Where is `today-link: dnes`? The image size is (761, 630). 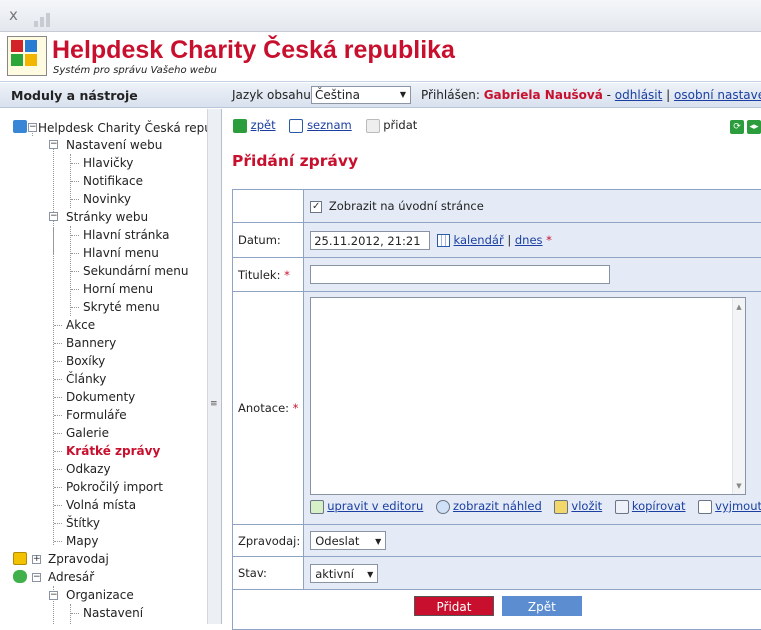
today-link: dnes is located at coordinates (529, 240).